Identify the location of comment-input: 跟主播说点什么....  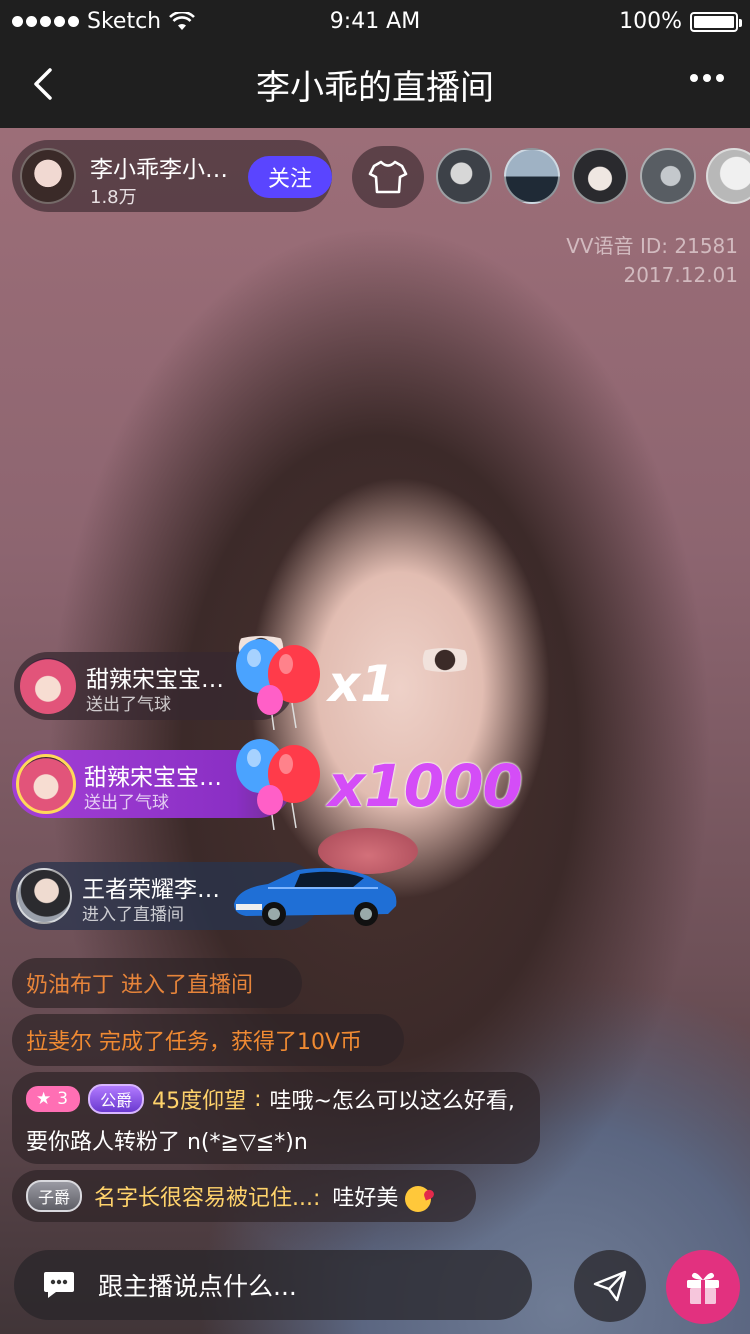
(273, 1285).